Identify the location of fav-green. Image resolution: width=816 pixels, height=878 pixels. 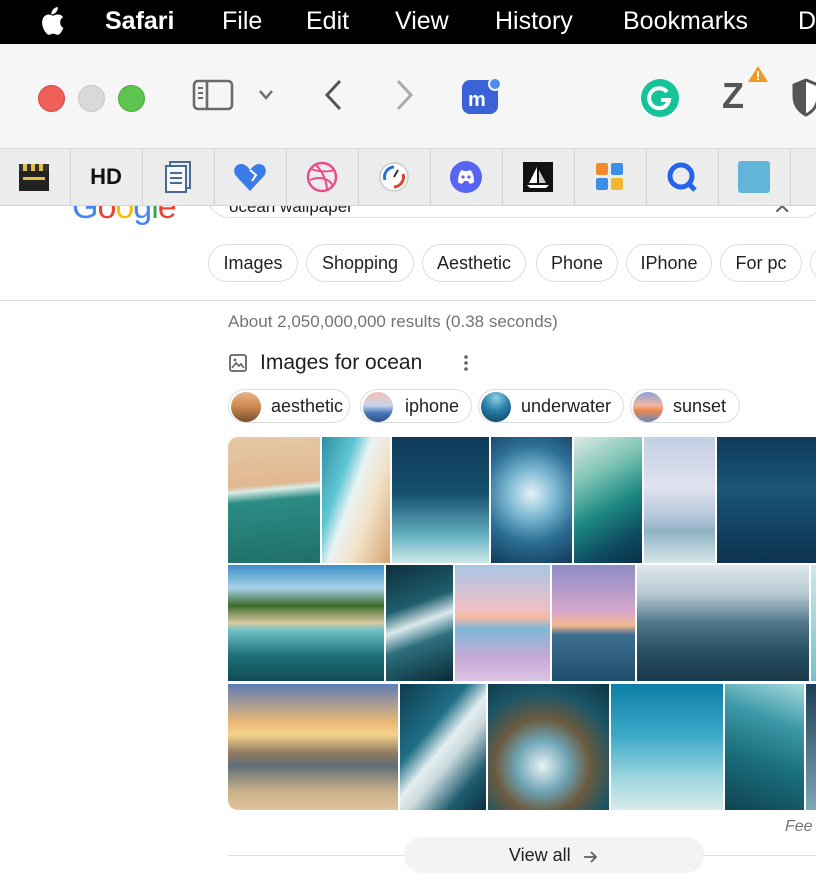
(803, 177).